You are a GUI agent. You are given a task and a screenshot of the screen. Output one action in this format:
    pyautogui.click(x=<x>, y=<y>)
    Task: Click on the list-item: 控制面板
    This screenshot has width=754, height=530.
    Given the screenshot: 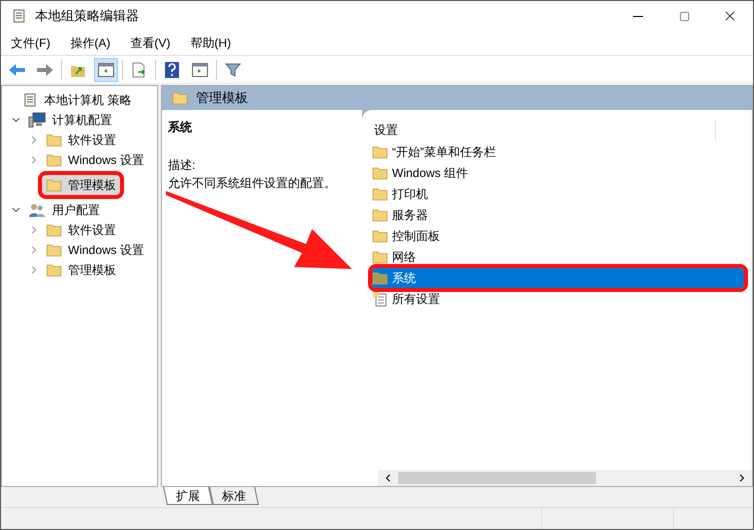 What is the action you would take?
    pyautogui.click(x=557, y=236)
    